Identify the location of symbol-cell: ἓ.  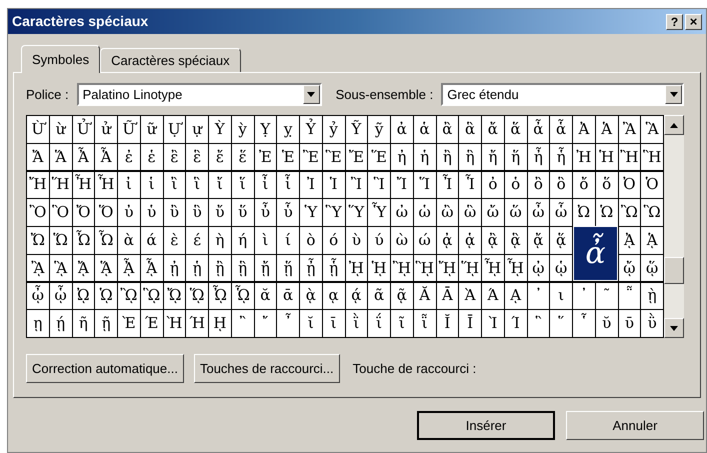
(197, 157).